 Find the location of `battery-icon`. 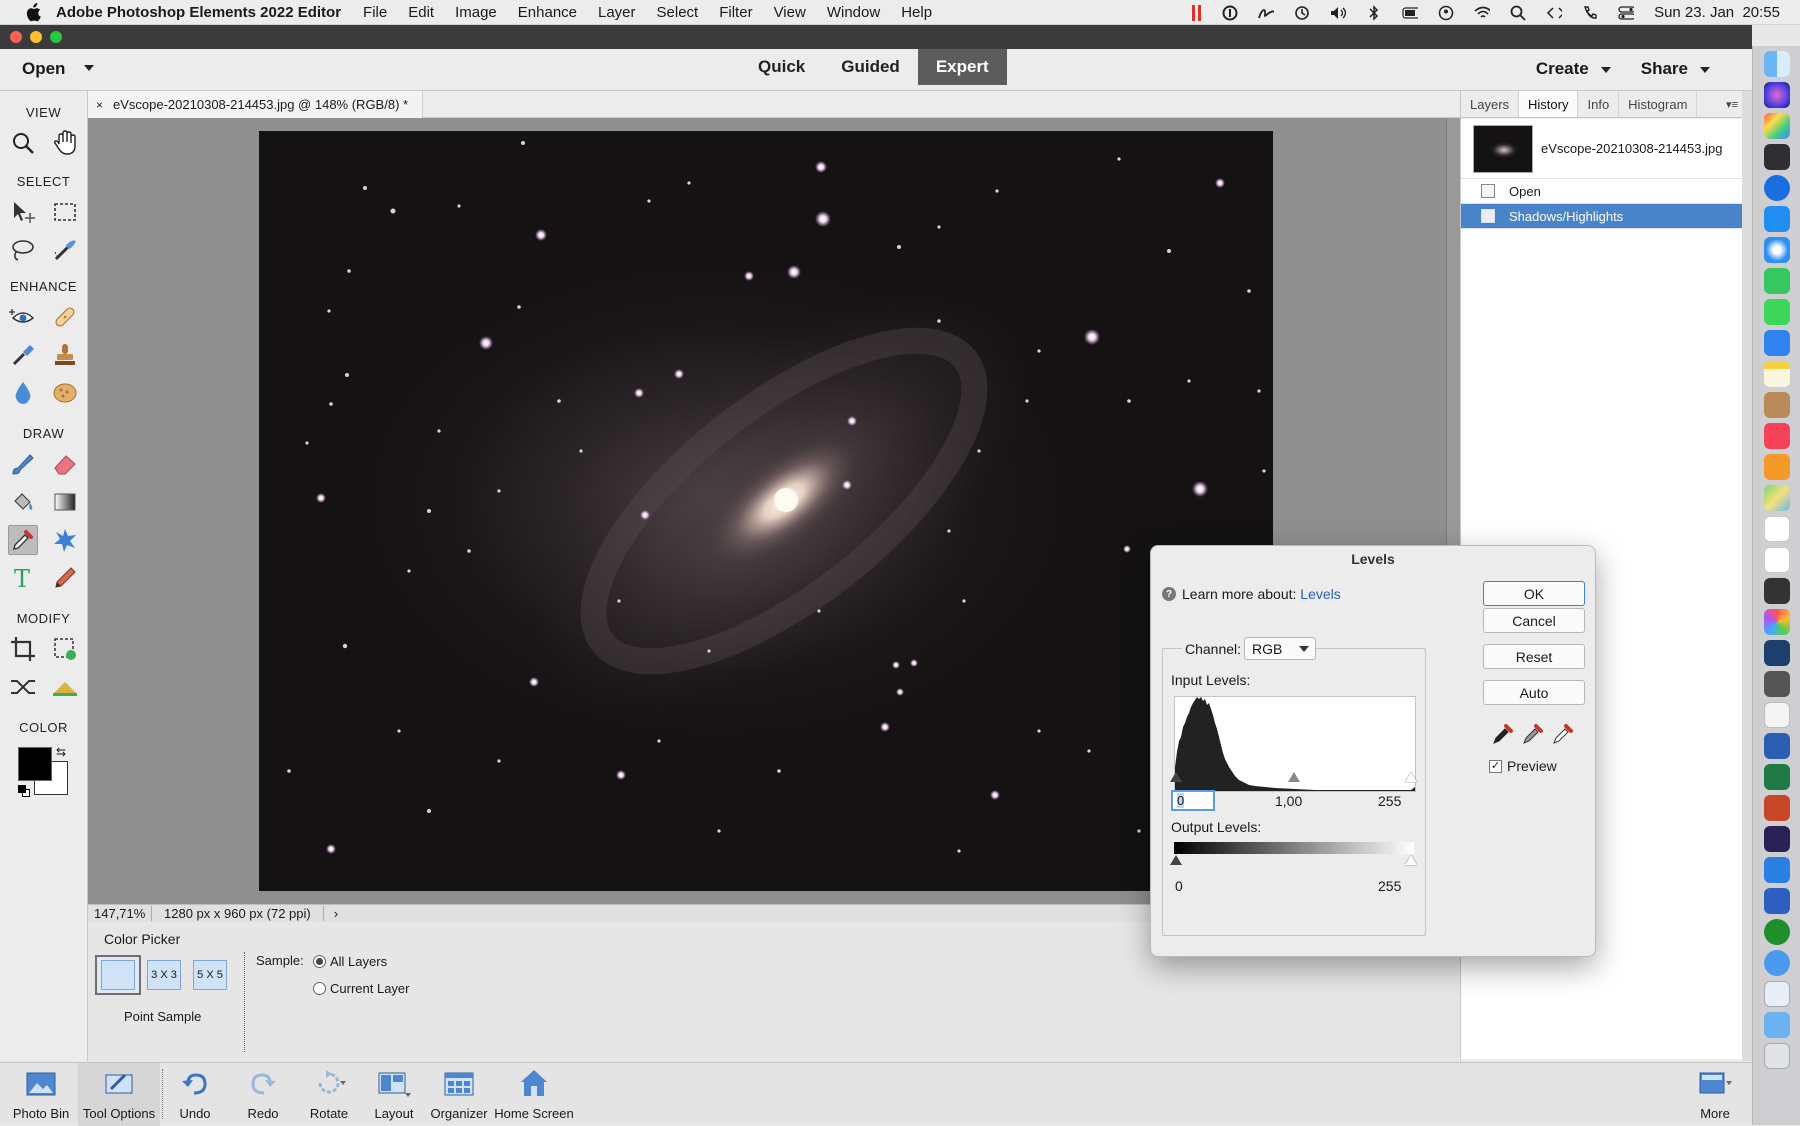

battery-icon is located at coordinates (1410, 13).